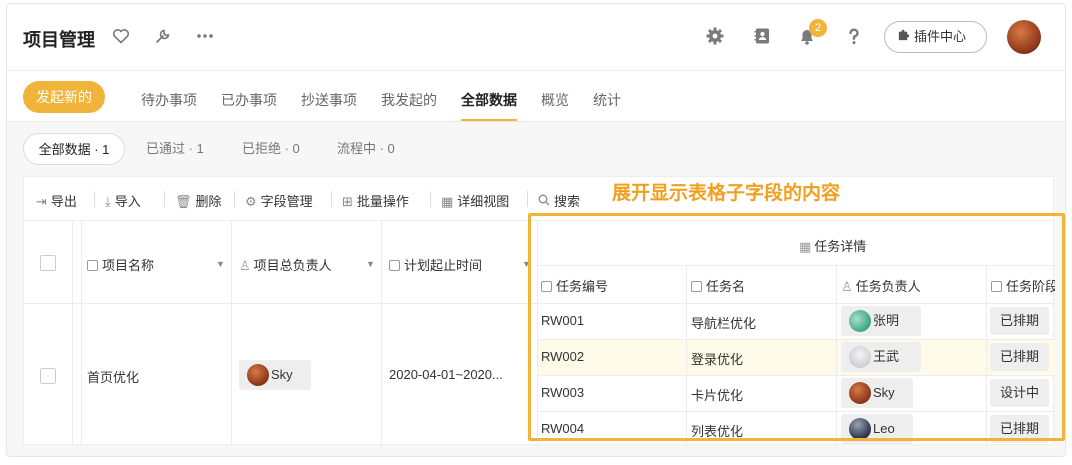 This screenshot has width=1072, height=465. I want to click on help-icon, so click(854, 36).